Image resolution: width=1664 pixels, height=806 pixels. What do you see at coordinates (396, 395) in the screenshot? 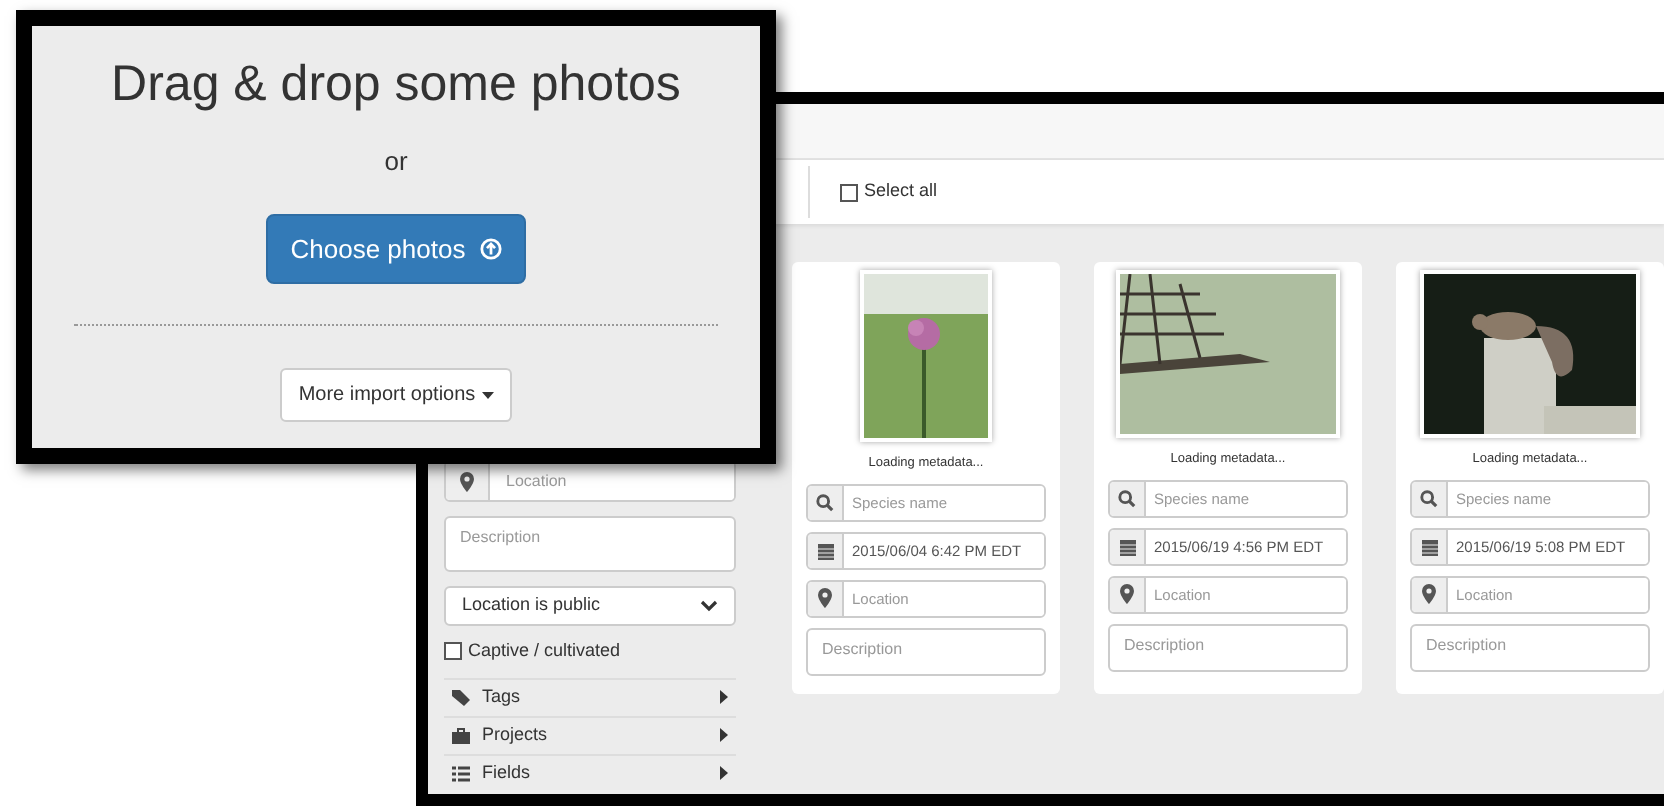
I see `more-import-options-button: More import options` at bounding box center [396, 395].